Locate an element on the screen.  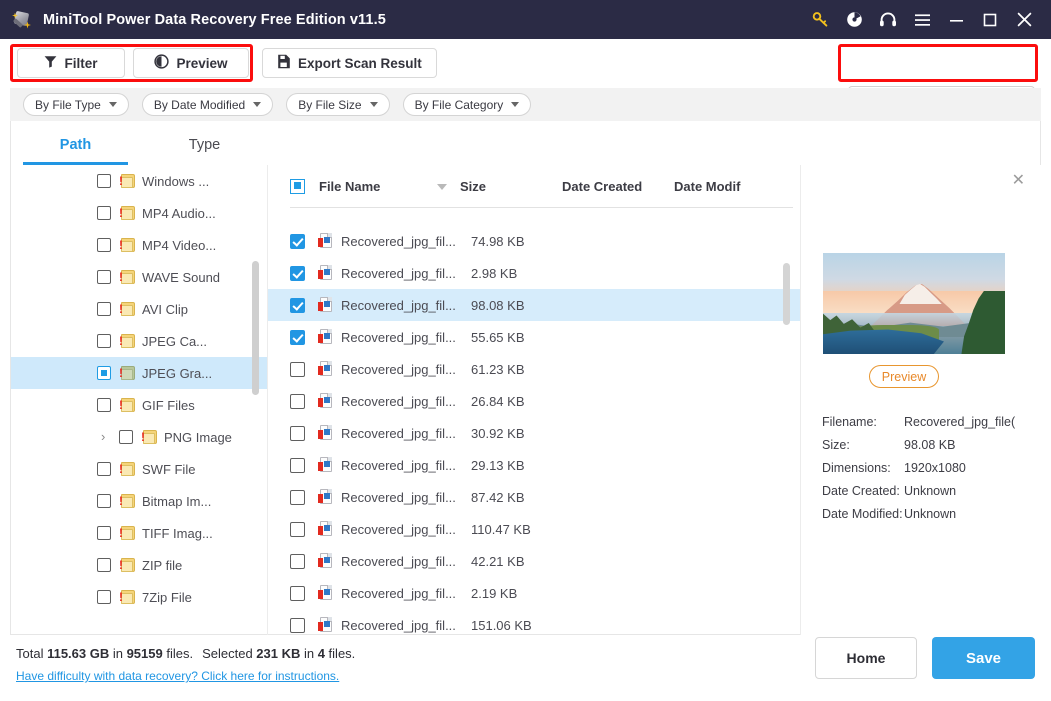
close-icon is located at coordinates (1024, 19).